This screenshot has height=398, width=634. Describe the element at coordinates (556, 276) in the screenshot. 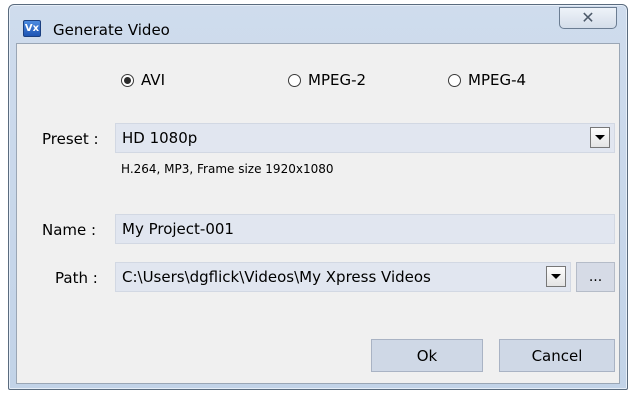

I see `path-dropdown-arrow-icon` at that location.